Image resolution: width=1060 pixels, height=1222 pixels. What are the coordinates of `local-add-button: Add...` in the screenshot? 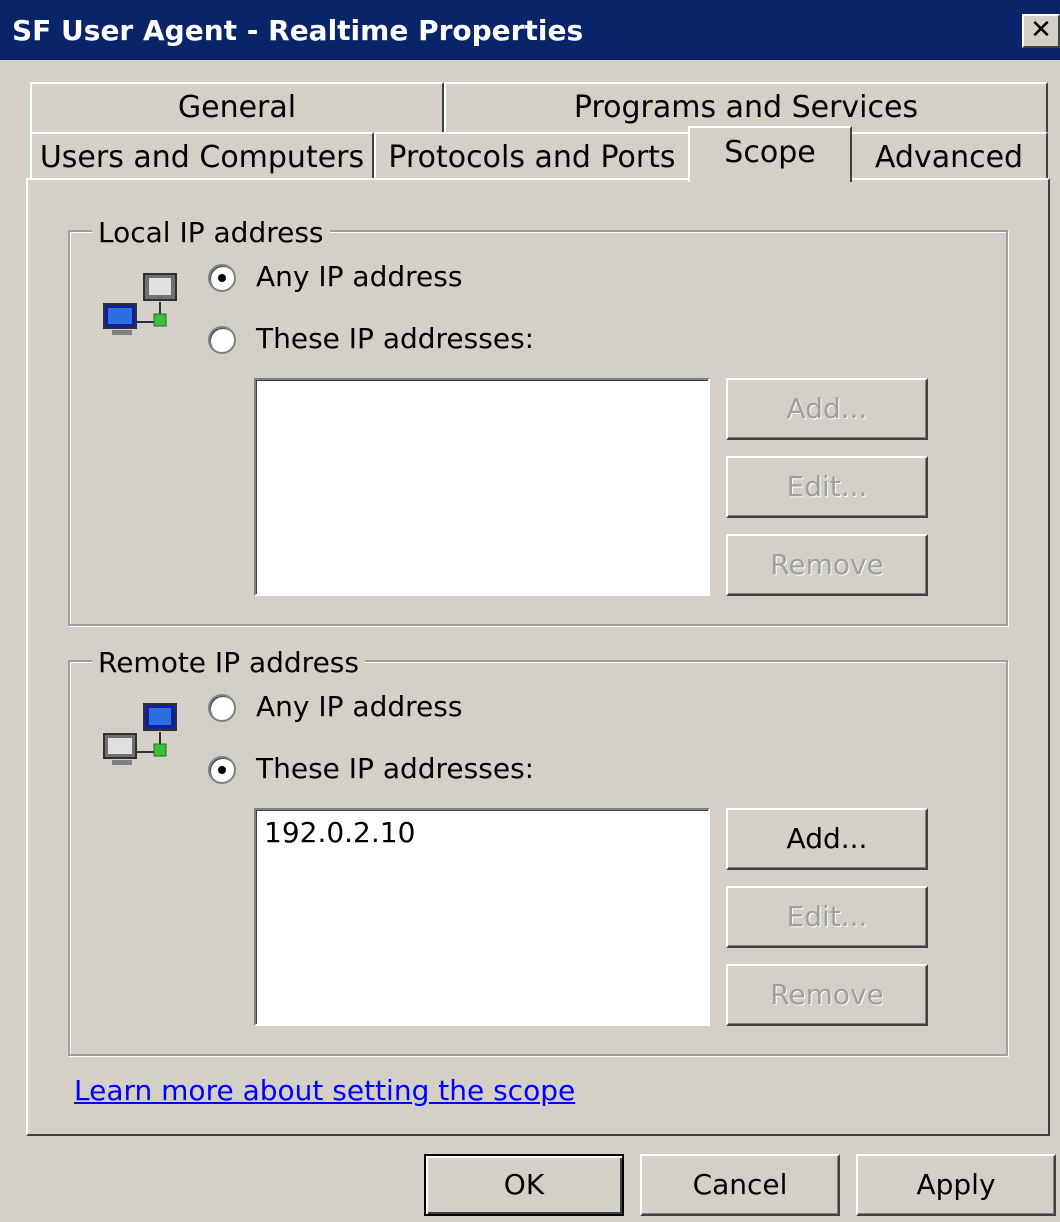 It's located at (827, 409).